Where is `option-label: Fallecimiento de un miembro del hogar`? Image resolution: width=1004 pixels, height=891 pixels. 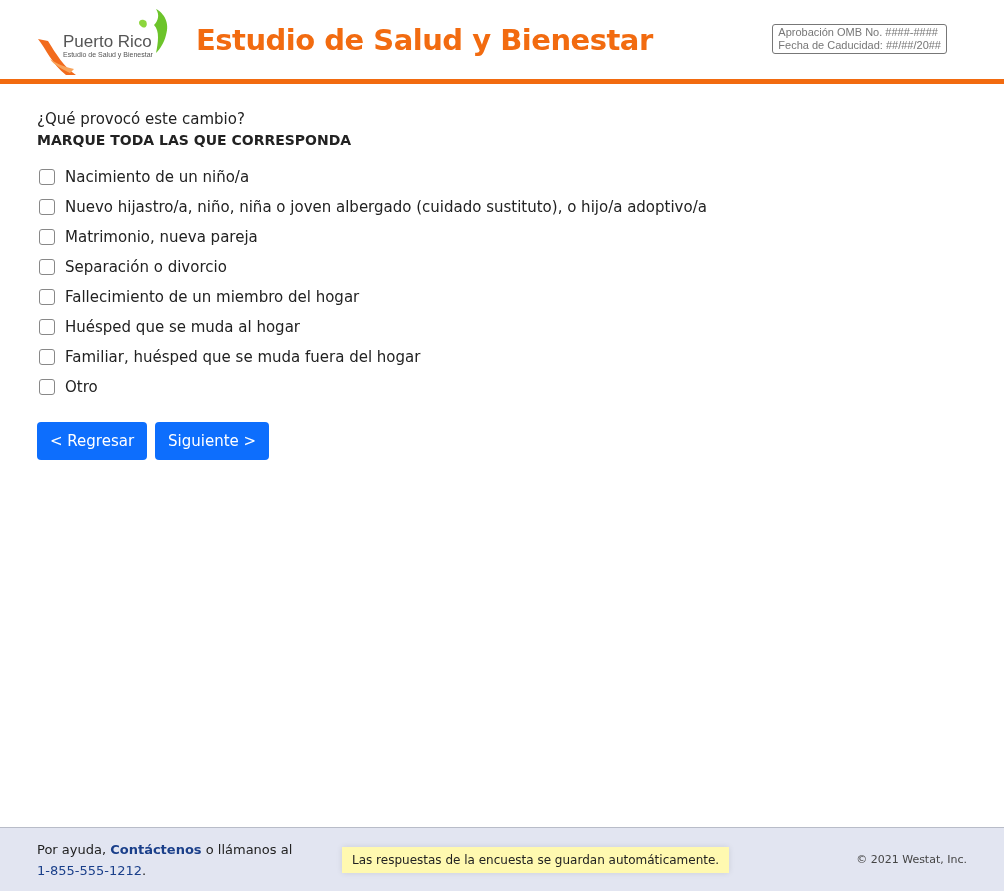 option-label: Fallecimiento de un miembro del hogar is located at coordinates (212, 297).